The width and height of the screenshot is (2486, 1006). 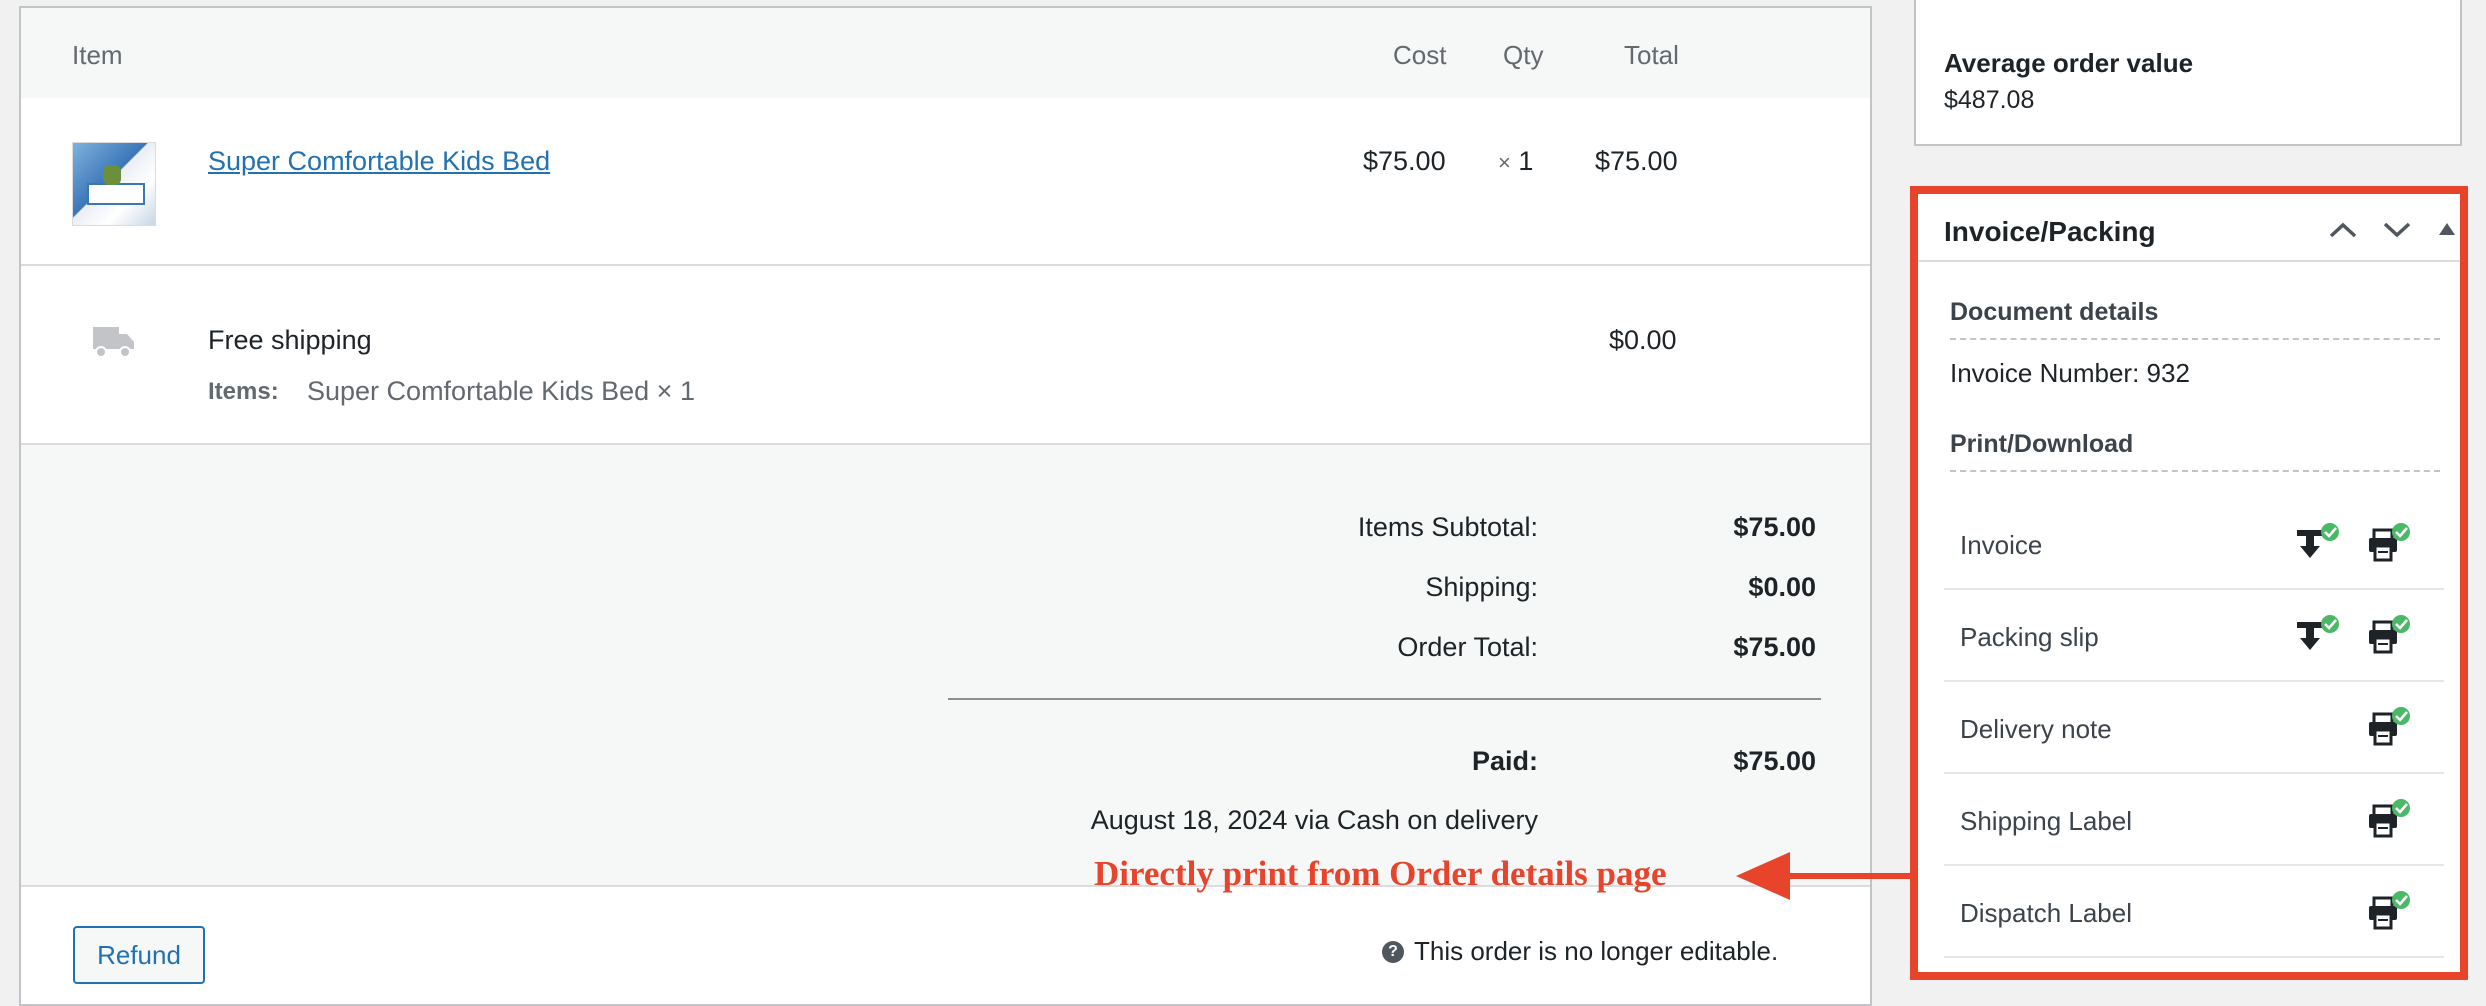 I want to click on col-total: Total, so click(x=1651, y=55).